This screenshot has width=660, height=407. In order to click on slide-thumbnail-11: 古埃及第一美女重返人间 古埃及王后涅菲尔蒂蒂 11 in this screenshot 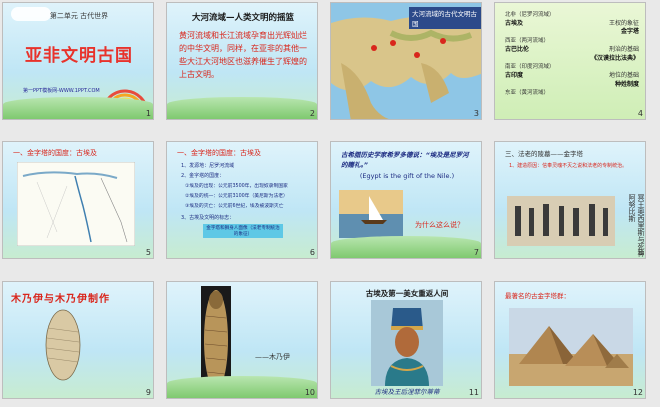, I will do `click(406, 340)`.